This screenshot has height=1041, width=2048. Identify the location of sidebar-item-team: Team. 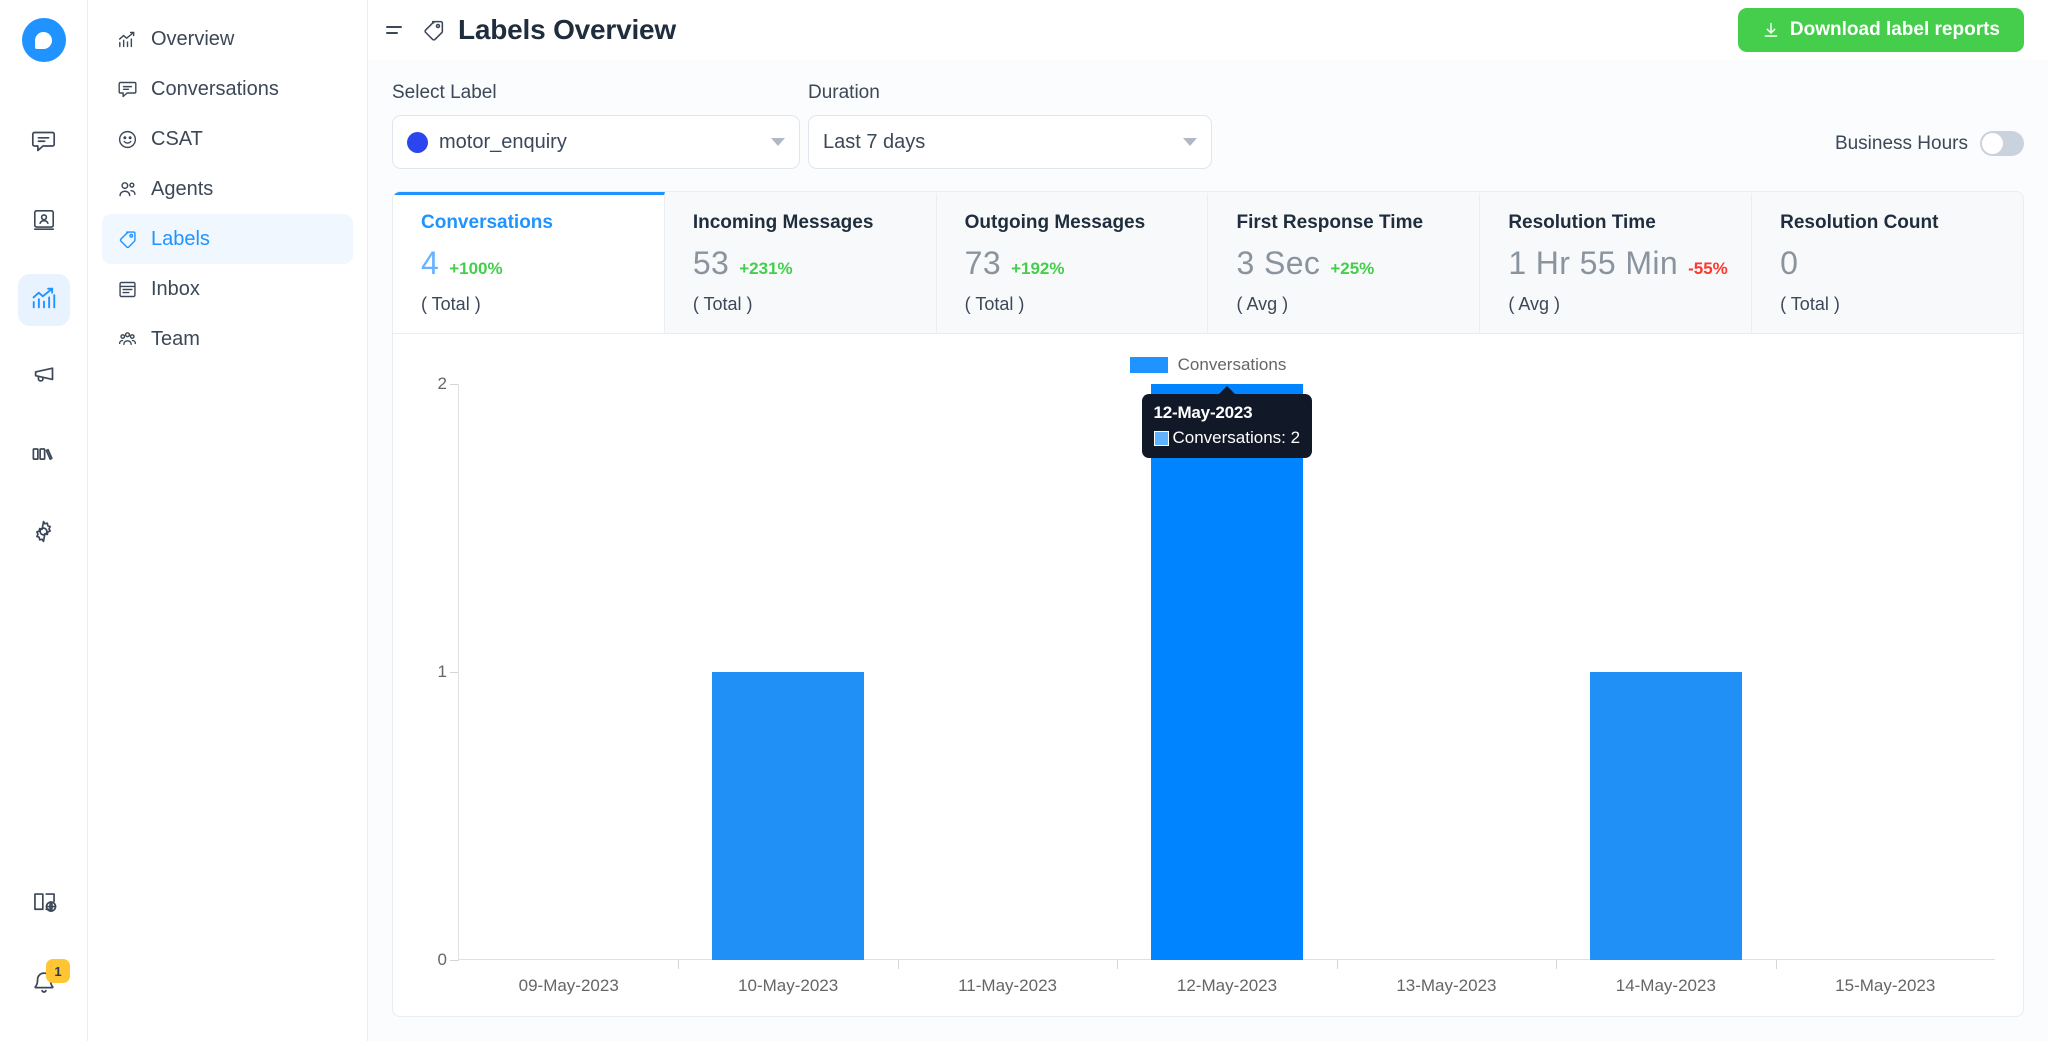
(227, 339).